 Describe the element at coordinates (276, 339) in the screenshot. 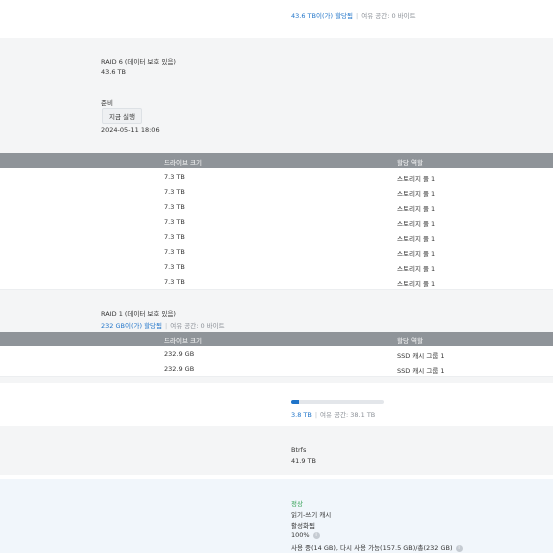

I see `cache-drives-table-header: 드라이브 크기 할당 역할` at that location.